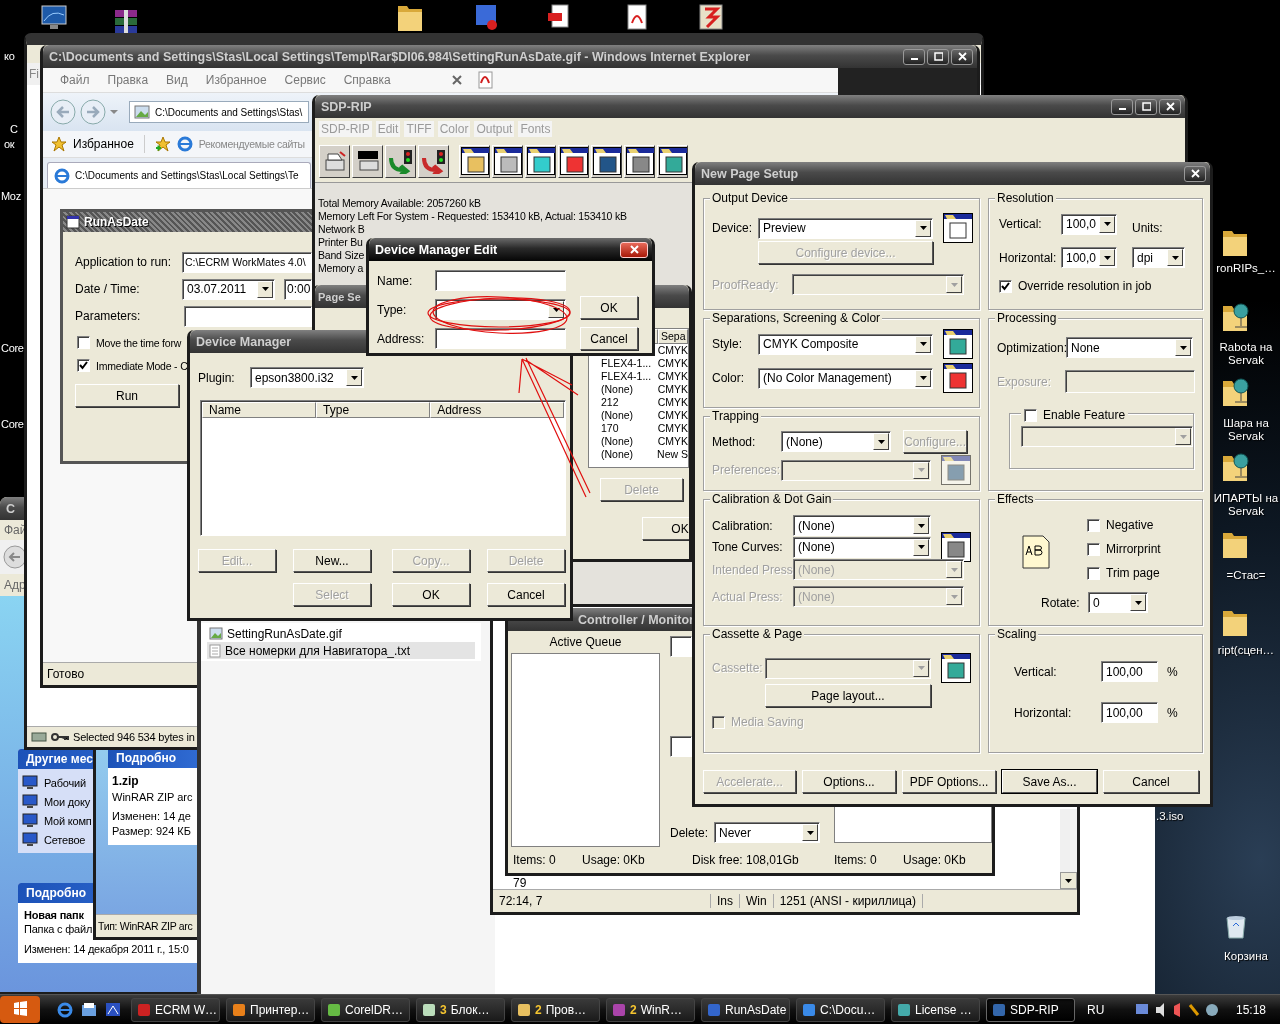 The height and width of the screenshot is (1024, 1280). Describe the element at coordinates (1030, 1009) in the screenshot. I see `taskbar-button: SDP-RIP` at that location.